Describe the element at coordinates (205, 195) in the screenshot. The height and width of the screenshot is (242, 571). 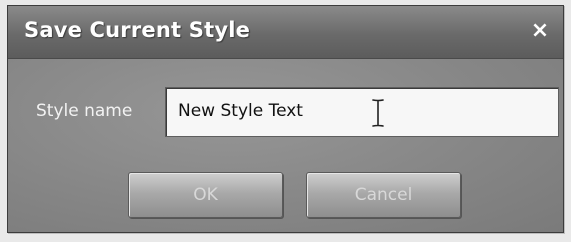
I see `ok-button: OK` at that location.